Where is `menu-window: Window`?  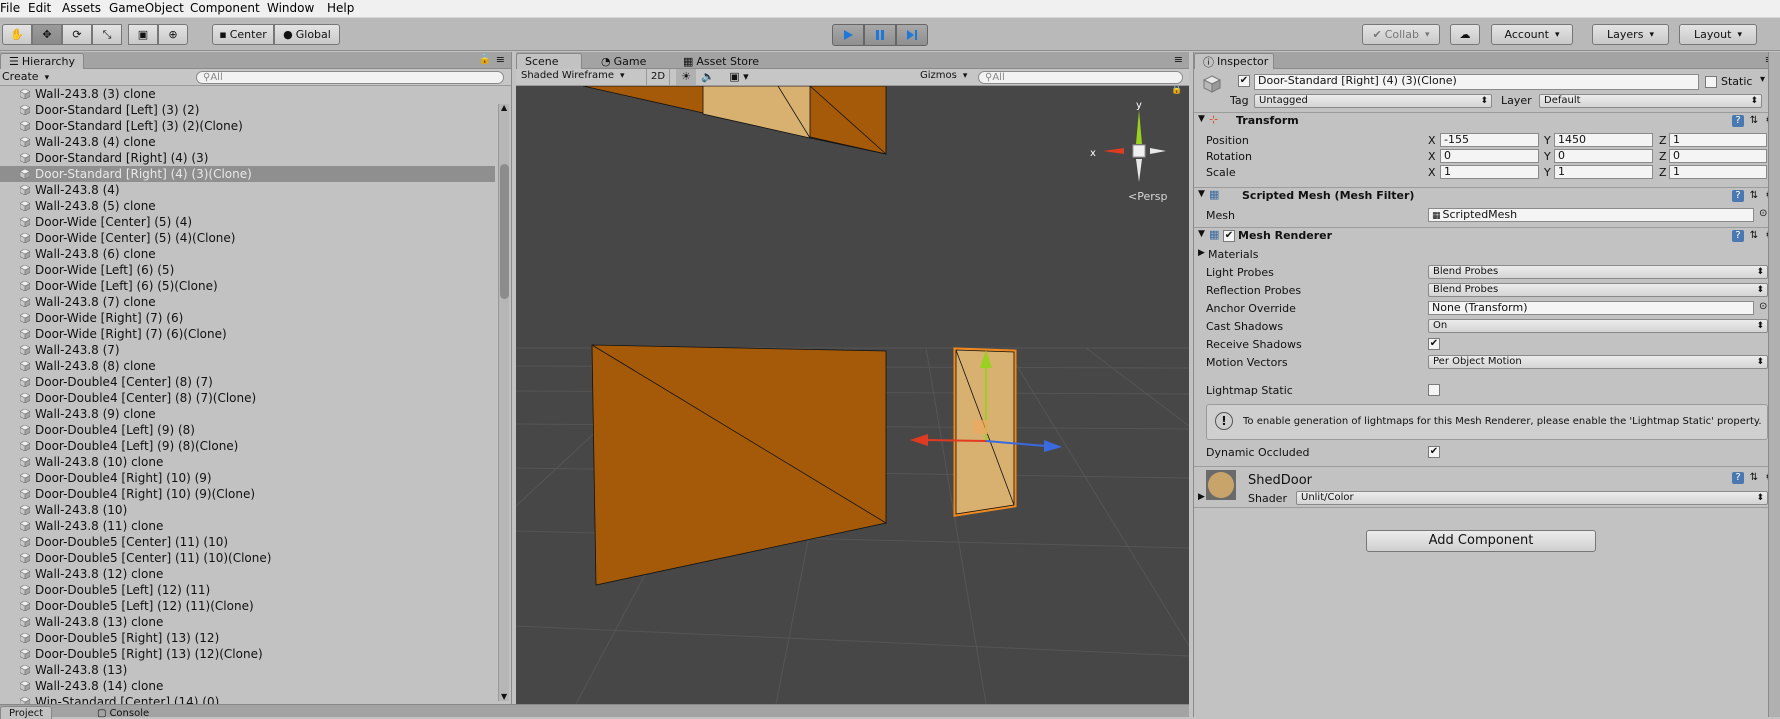
menu-window: Window is located at coordinates (290, 8).